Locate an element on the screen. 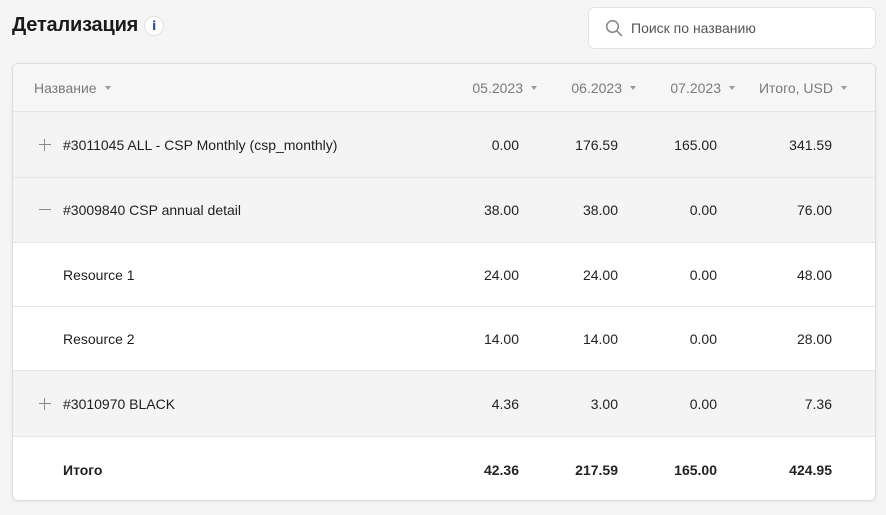 The height and width of the screenshot is (515, 886). search-icon is located at coordinates (614, 28).